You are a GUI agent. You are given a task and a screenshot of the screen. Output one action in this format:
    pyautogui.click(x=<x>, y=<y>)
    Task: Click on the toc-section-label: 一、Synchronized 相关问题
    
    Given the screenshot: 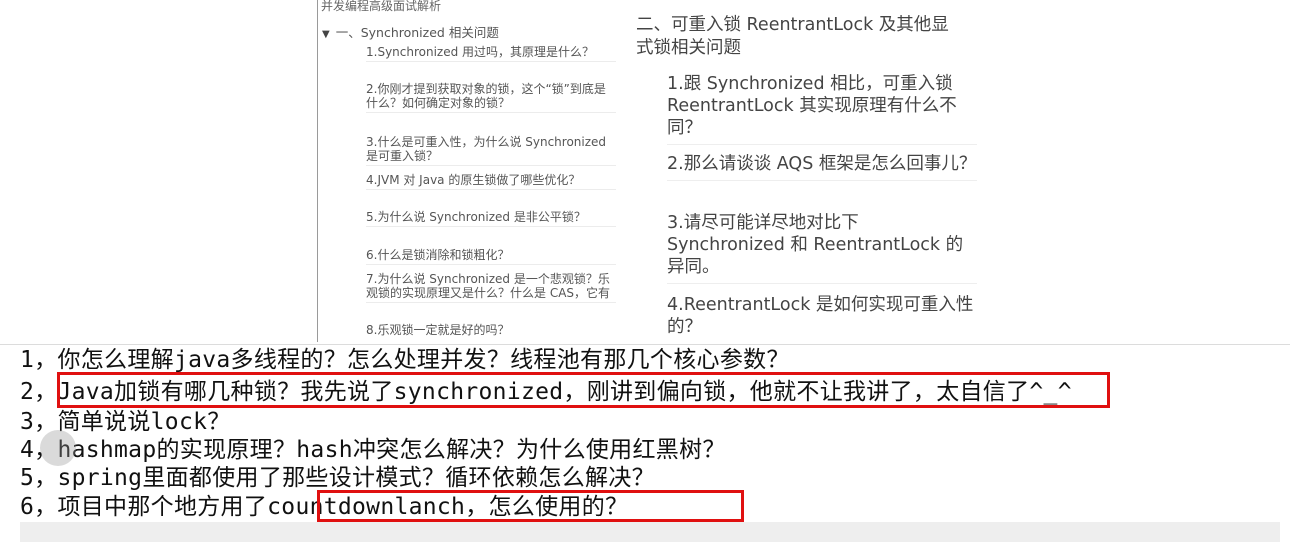 What is the action you would take?
    pyautogui.click(x=417, y=32)
    